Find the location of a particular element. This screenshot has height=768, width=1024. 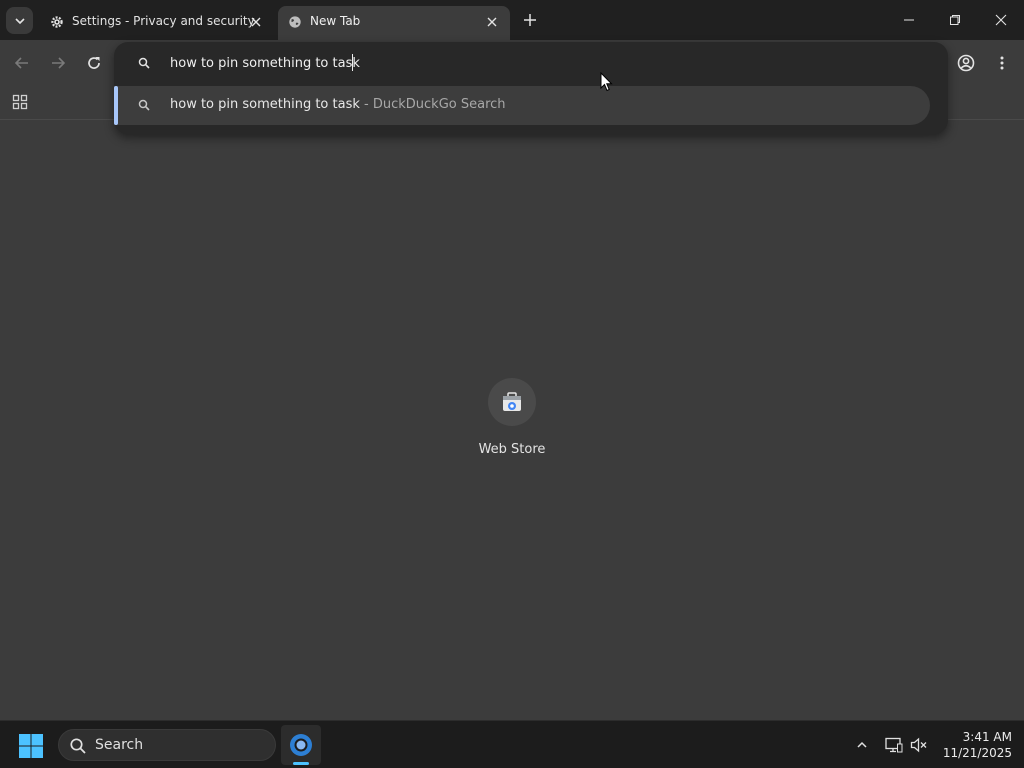

network-button is located at coordinates (894, 745).